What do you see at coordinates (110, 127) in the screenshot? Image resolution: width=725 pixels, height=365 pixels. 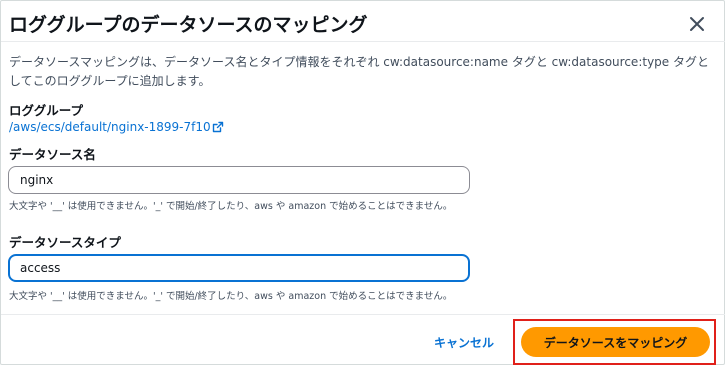 I see `log-group-link-text: /aws/ecs/default/nginx-1899-7f10` at bounding box center [110, 127].